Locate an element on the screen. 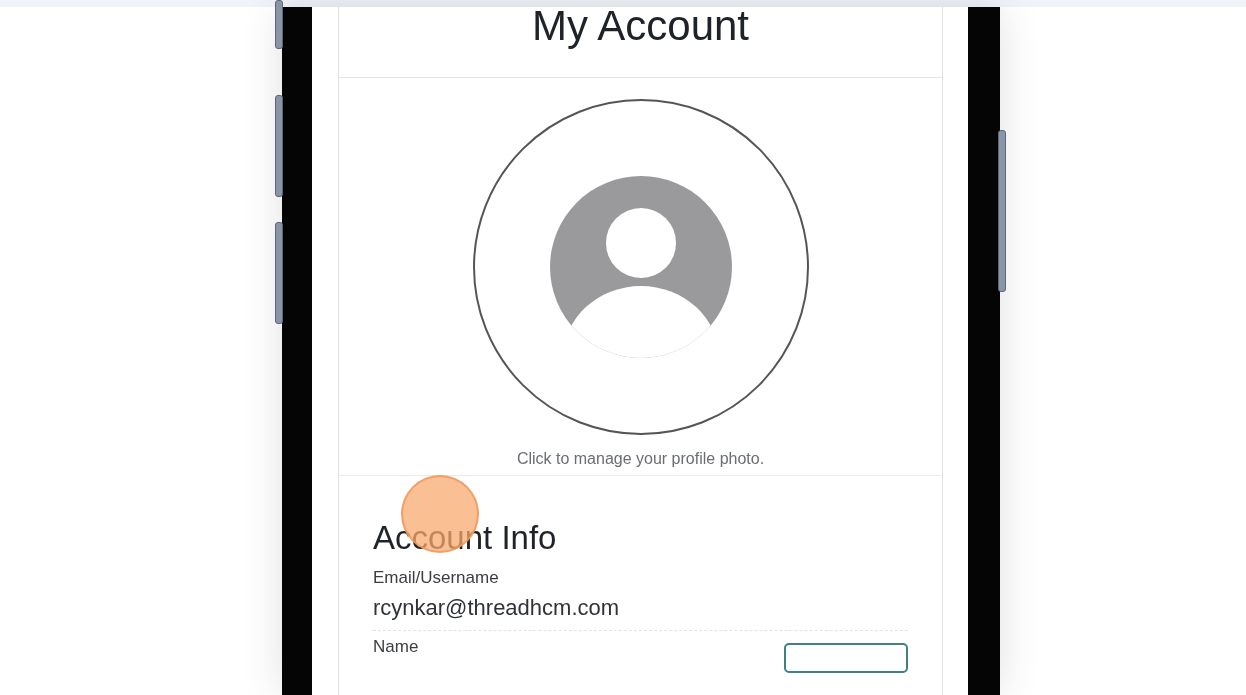 The image size is (1246, 695). field-value: rcynkar@threadhcm.com is located at coordinates (496, 608).